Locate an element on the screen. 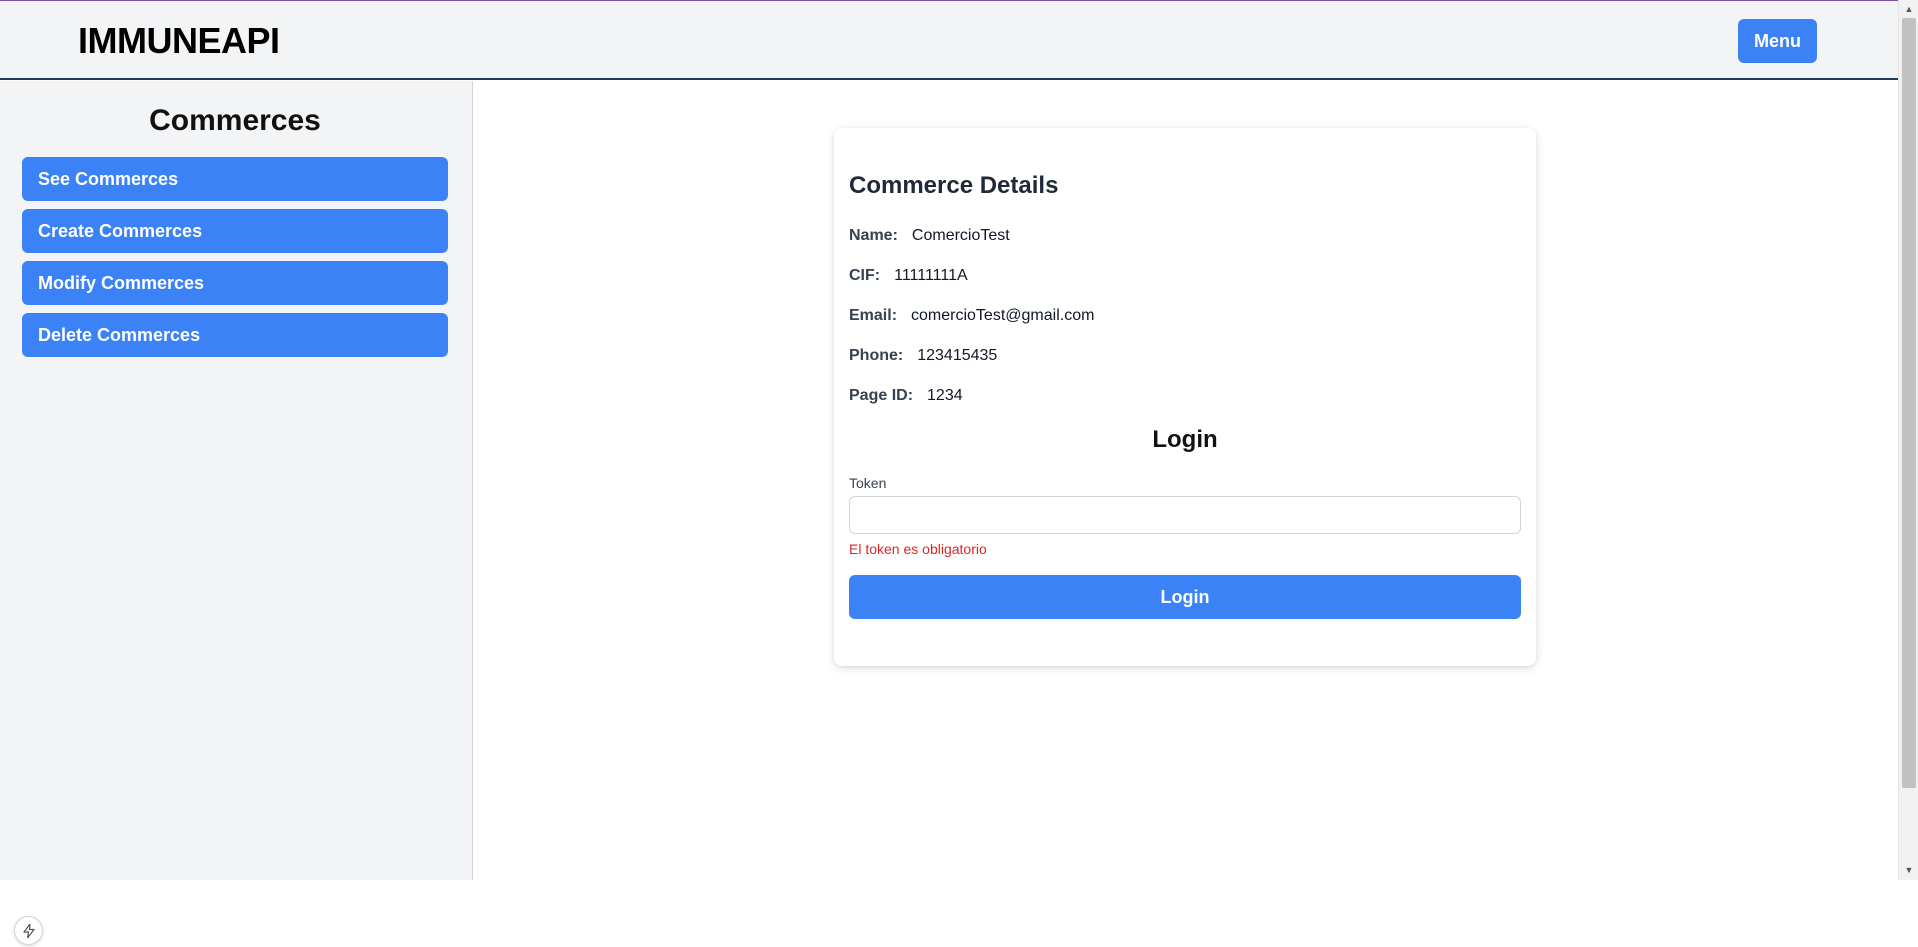  scrollbar-thumb is located at coordinates (1909, 403).